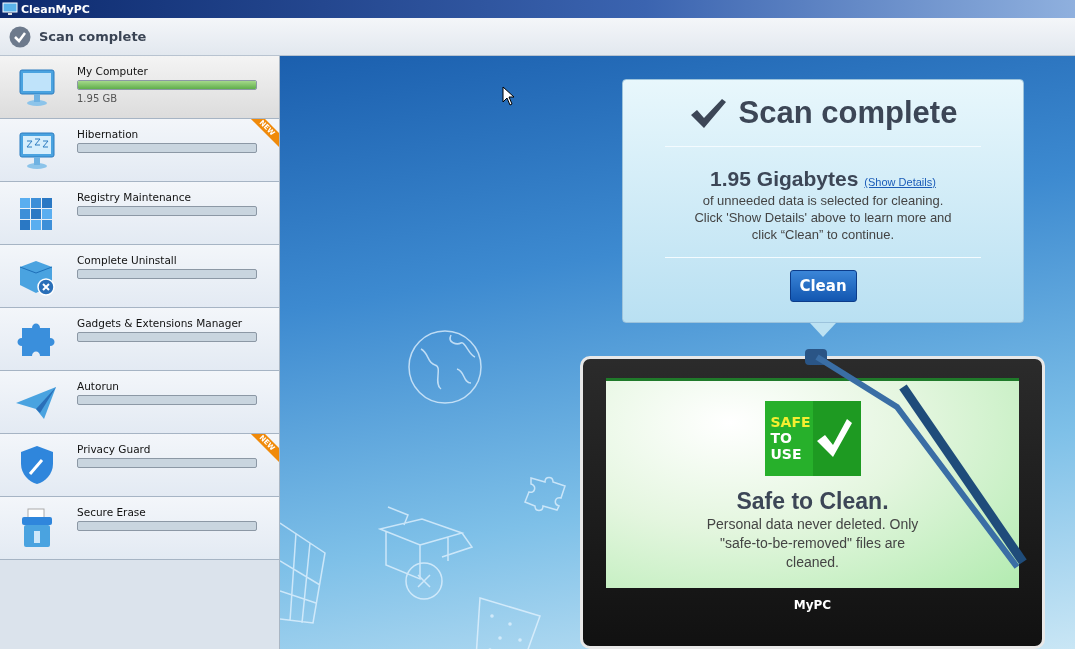 Image resolution: width=1075 pixels, height=649 pixels. Describe the element at coordinates (134, 197) in the screenshot. I see `item-label: Registry Maintenance` at that location.